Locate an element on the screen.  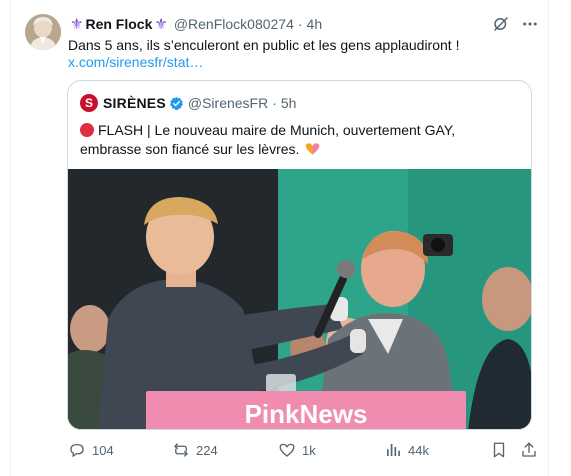
quote-author-name: SIRÈNES is located at coordinates (134, 103).